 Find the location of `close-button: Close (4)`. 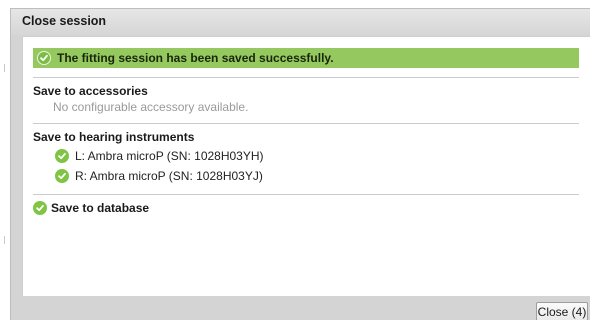

close-button: Close (4) is located at coordinates (562, 311).